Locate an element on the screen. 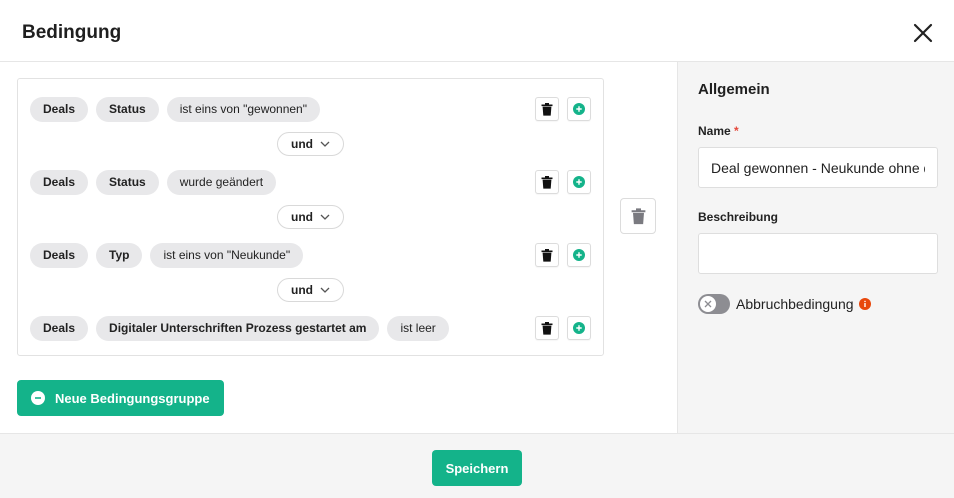 This screenshot has height=498, width=954. new-condition-group-button: Neue Bedingungsgruppe is located at coordinates (120, 398).